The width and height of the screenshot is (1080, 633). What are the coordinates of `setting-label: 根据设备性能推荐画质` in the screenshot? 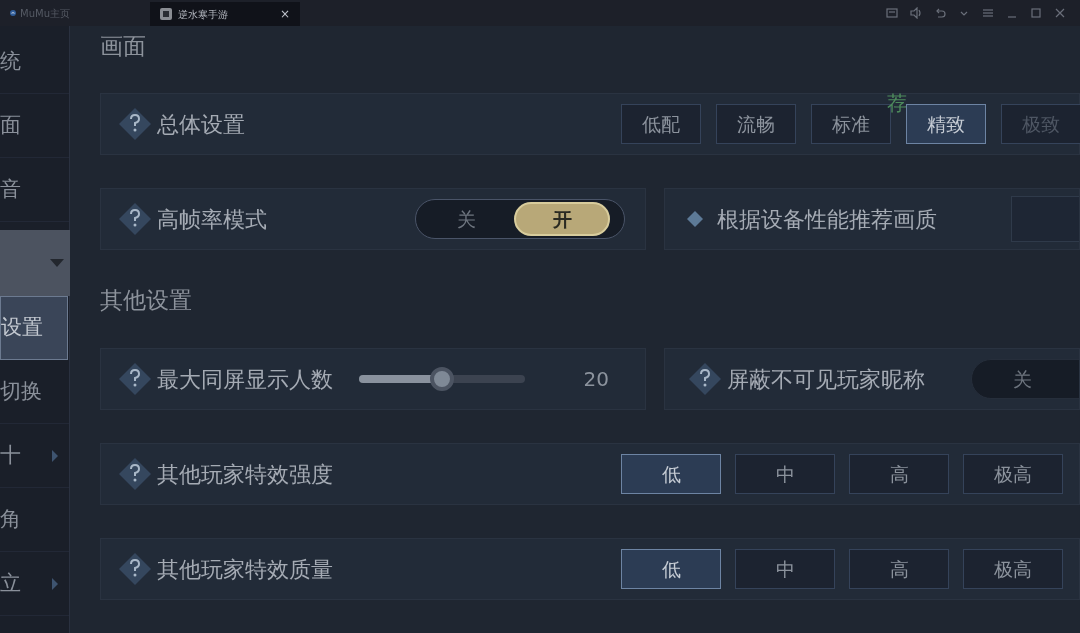 It's located at (827, 219).